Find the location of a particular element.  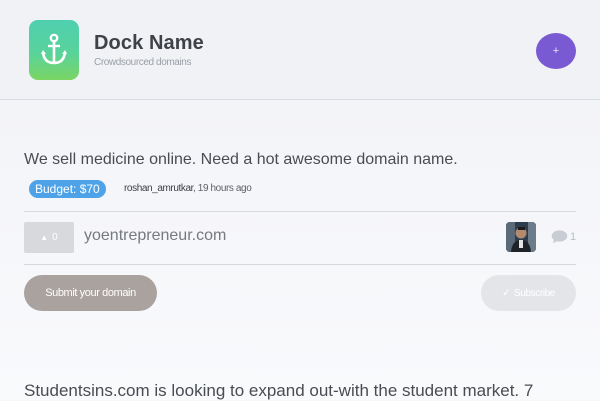

anchor-icon is located at coordinates (54, 50).